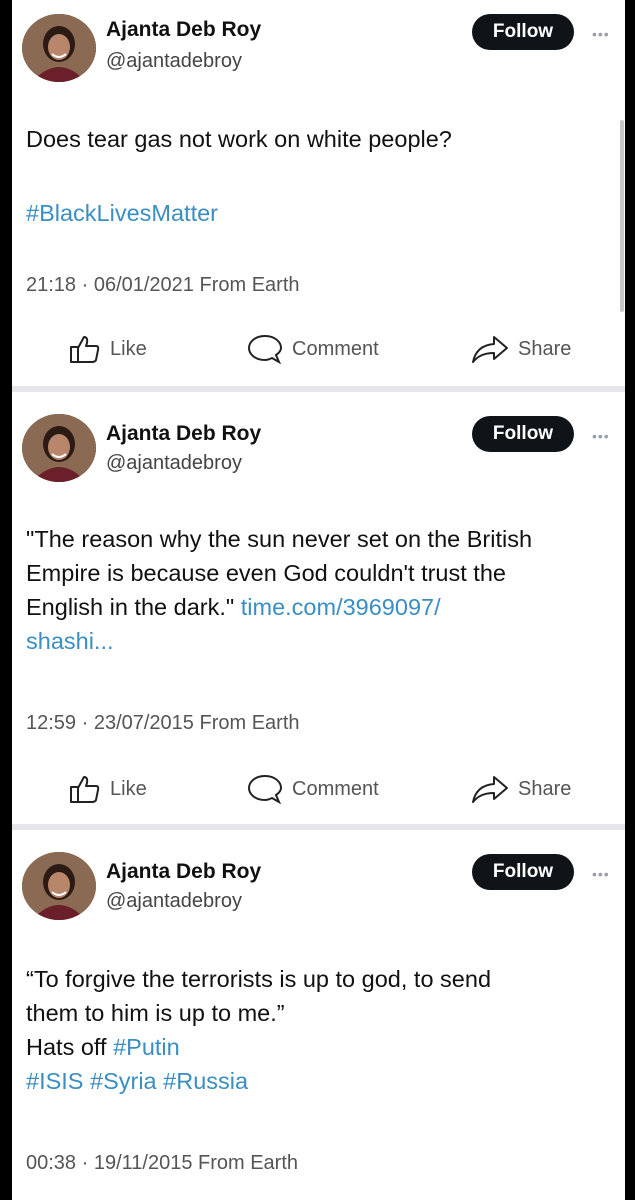 The height and width of the screenshot is (1200, 635). I want to click on external-link: time.com/3969097/, so click(341, 607).